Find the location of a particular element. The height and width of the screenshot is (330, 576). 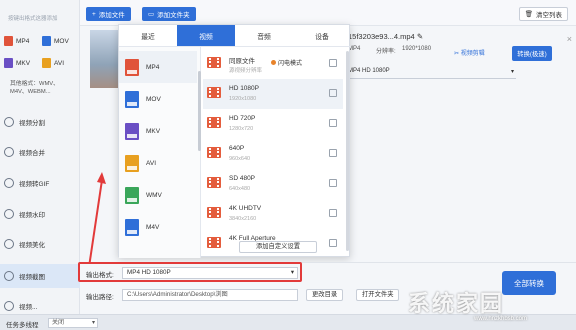

mkv-file-icon is located at coordinates (132, 131).